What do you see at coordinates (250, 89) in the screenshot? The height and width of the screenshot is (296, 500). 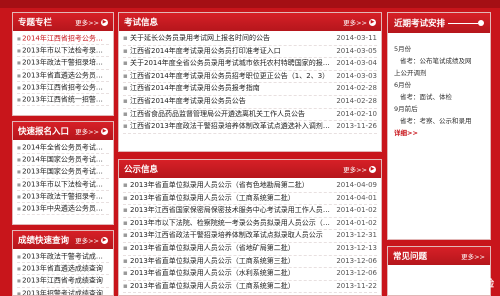 I see `list-item: 江西省2014年度考试录用公务员报考指南2014-02-28` at bounding box center [250, 89].